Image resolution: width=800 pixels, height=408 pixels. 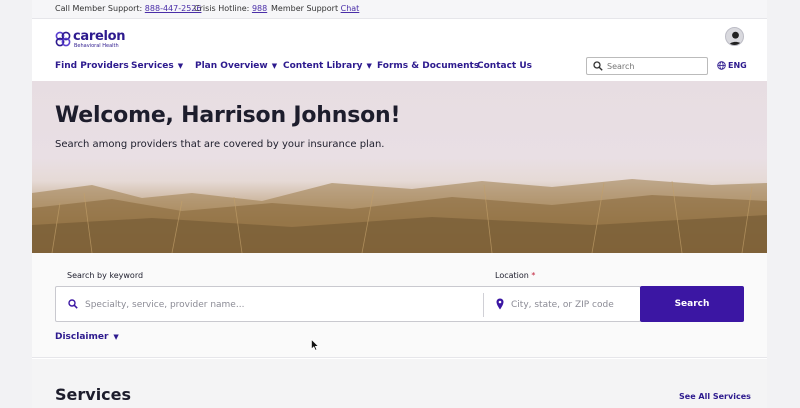 I want to click on crisis-hotline-info: Crisis Hotline: 988, so click(x=230, y=8).